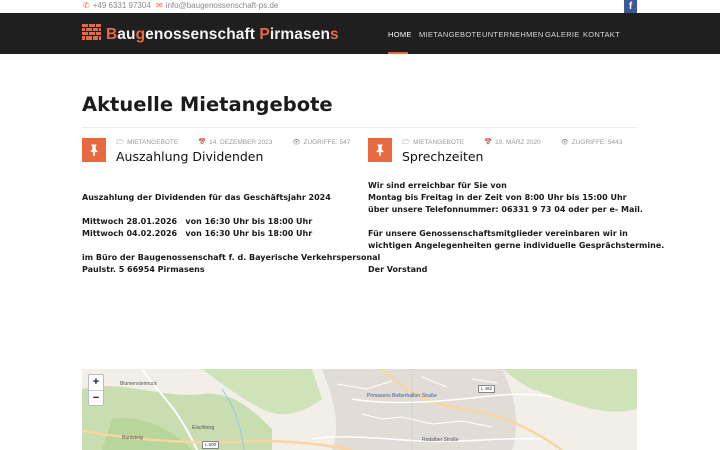 The image size is (720, 450). I want to click on nav-home: HOME, so click(400, 34).